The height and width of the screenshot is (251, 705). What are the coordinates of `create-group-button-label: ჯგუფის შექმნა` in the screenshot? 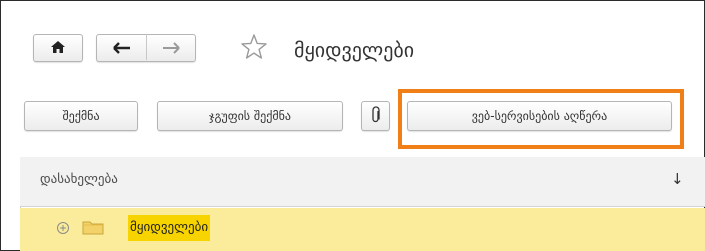 It's located at (250, 116).